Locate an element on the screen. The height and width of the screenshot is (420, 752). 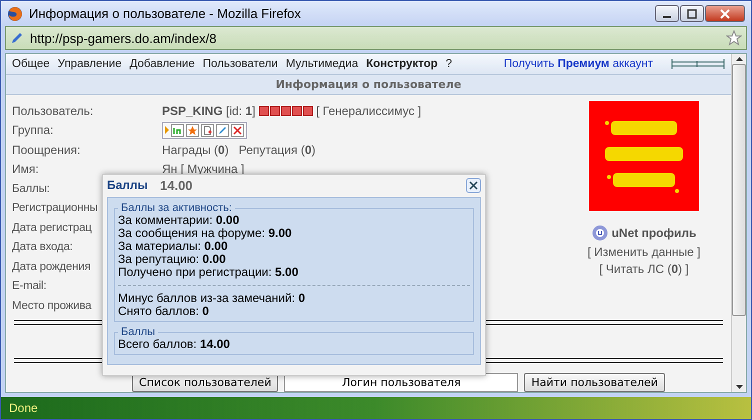
field-label: E-mail: is located at coordinates (29, 286).